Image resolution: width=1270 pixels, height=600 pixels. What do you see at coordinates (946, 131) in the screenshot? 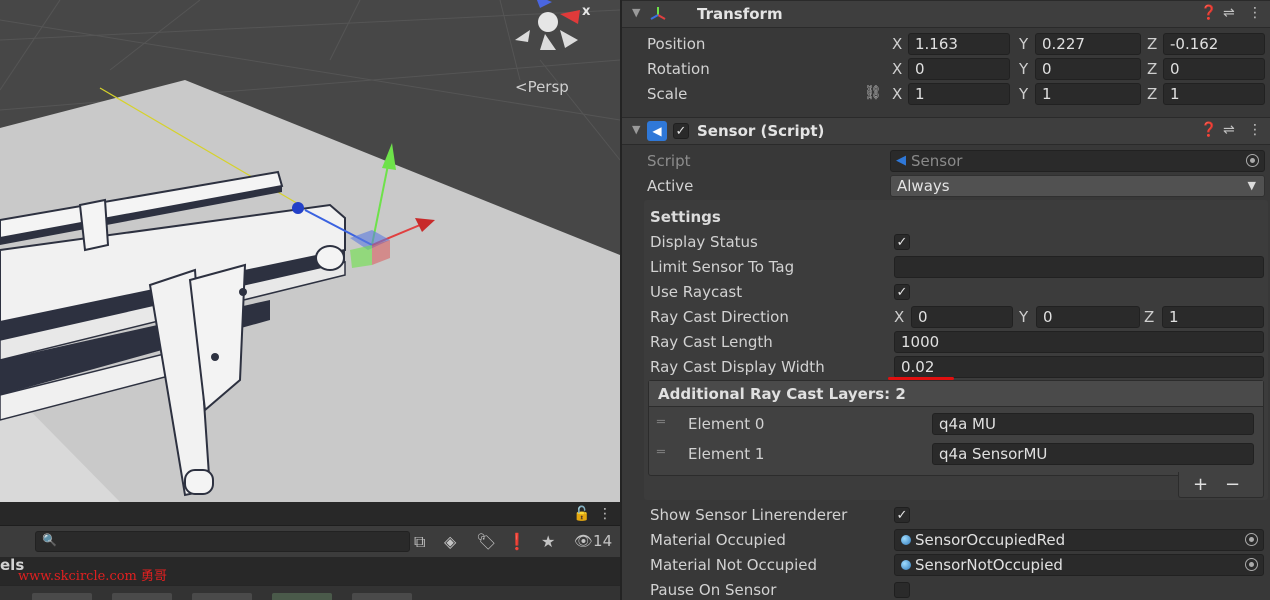
I see `sensor-header: ▼ ◀ ✓ Sensor (Script) ❓ ⇌ ⋮` at bounding box center [946, 131].